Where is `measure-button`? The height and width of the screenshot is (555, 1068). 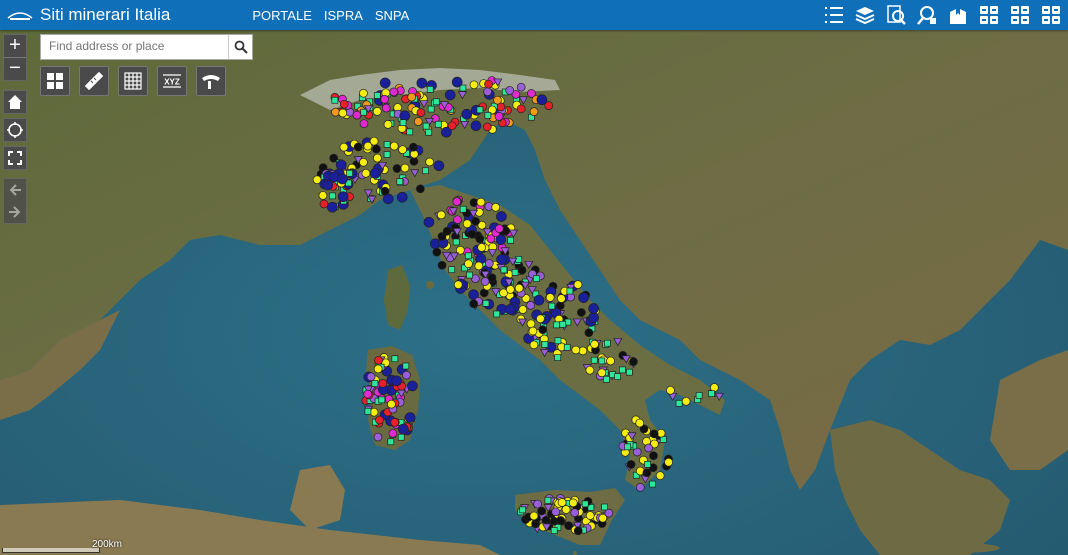
measure-button is located at coordinates (94, 81).